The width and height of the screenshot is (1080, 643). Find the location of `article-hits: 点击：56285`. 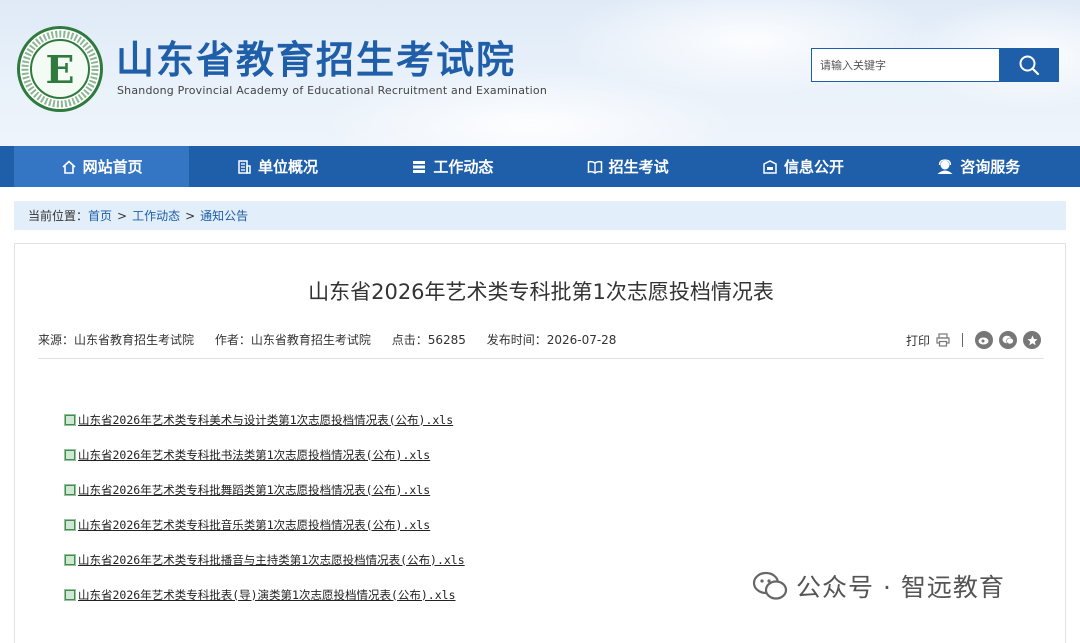

article-hits: 点击：56285 is located at coordinates (428, 340).